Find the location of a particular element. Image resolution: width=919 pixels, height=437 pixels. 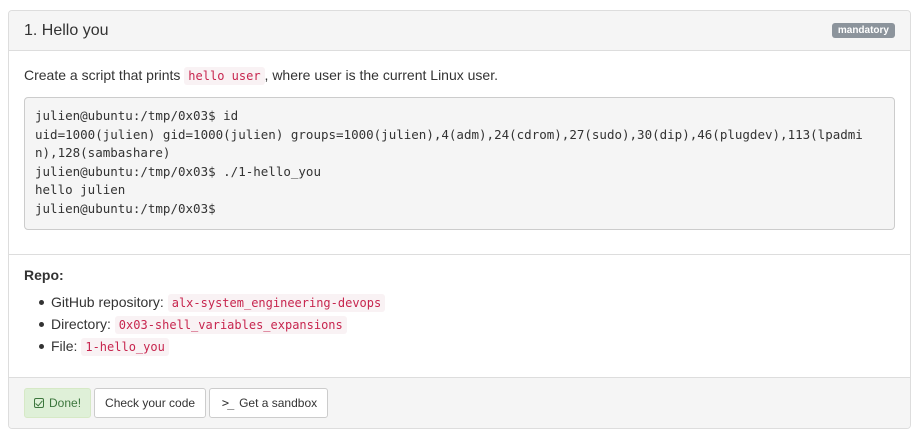

mandatory-badge: mandatory is located at coordinates (863, 30).